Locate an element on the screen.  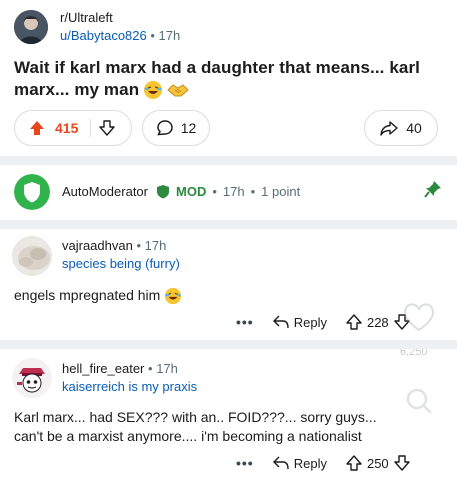
comment-bubble-icon is located at coordinates (165, 128).